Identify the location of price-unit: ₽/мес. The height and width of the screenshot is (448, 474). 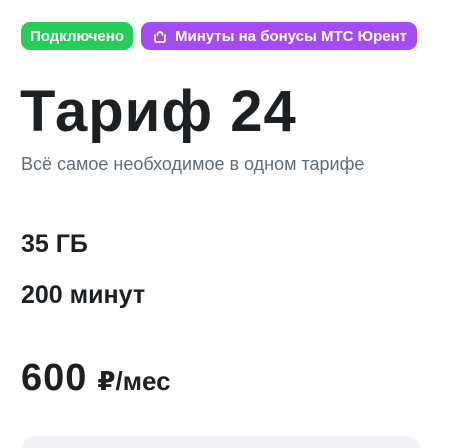
(134, 381).